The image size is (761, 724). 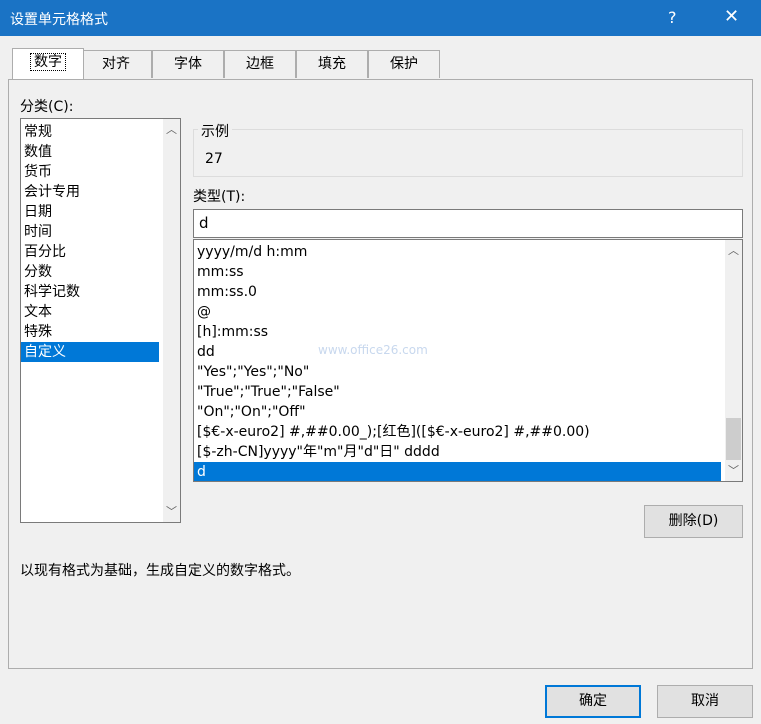 I want to click on watermark: www.office26.com, so click(x=373, y=350).